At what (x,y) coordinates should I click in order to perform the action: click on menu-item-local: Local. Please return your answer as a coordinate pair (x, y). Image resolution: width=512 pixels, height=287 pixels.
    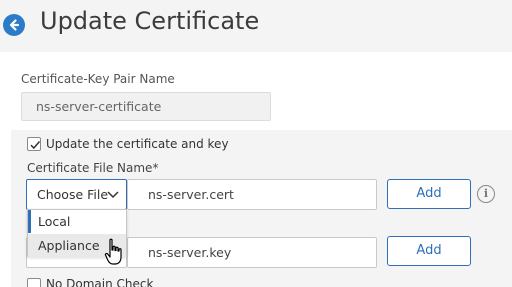
    Looking at the image, I should click on (77, 221).